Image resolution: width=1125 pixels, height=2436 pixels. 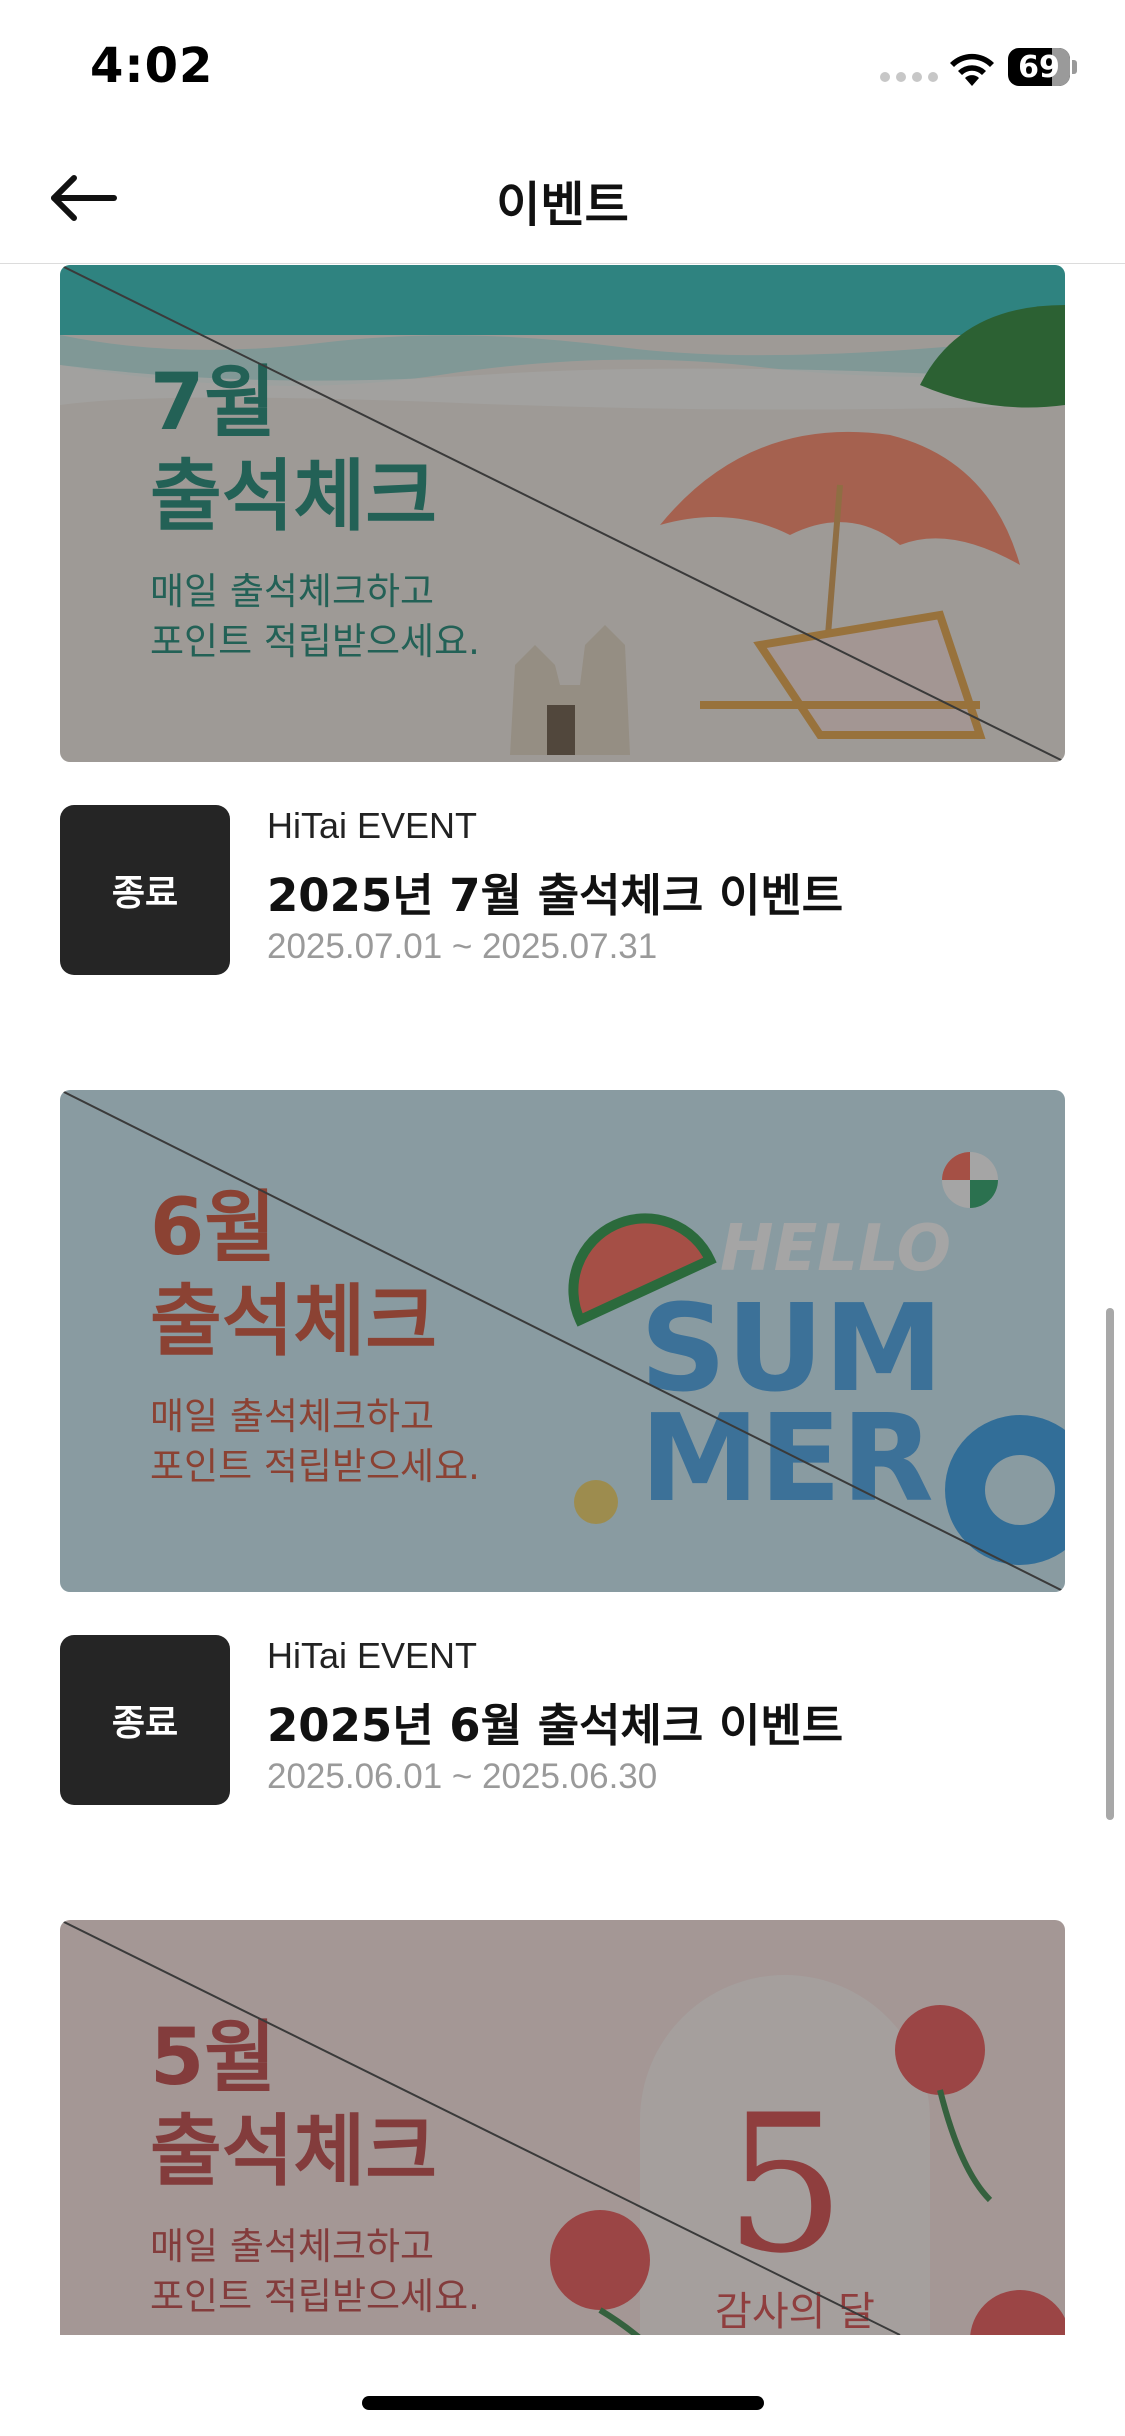 I want to click on scrollbar, so click(x=1110, y=1564).